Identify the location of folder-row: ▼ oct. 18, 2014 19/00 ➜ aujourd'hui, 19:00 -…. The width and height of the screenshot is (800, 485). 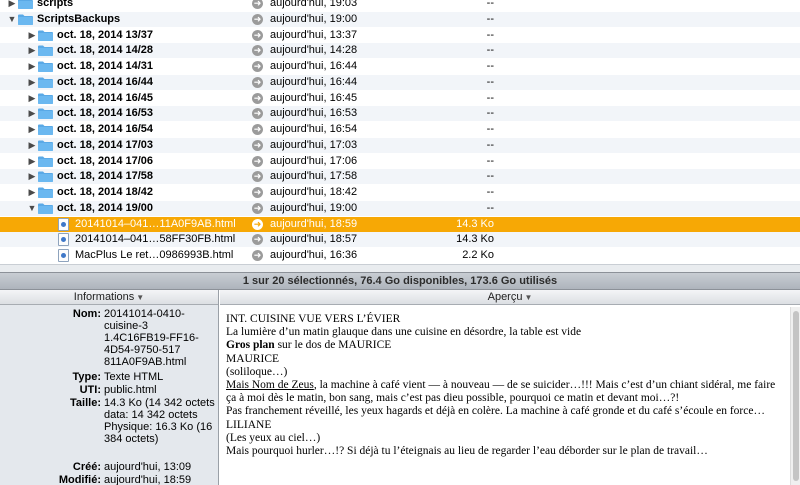
(400, 208).